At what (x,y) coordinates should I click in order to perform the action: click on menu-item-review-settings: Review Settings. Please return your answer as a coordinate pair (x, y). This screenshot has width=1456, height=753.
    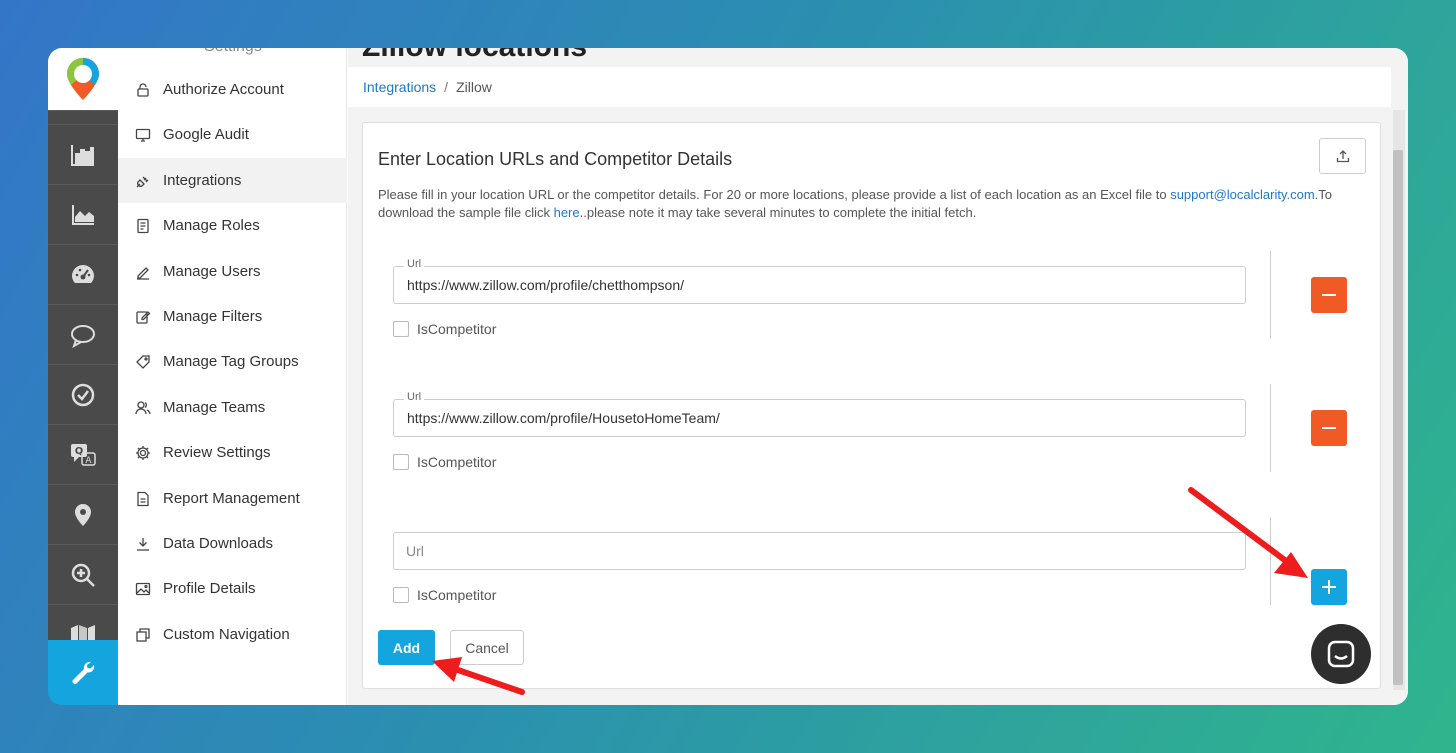
    Looking at the image, I should click on (232, 452).